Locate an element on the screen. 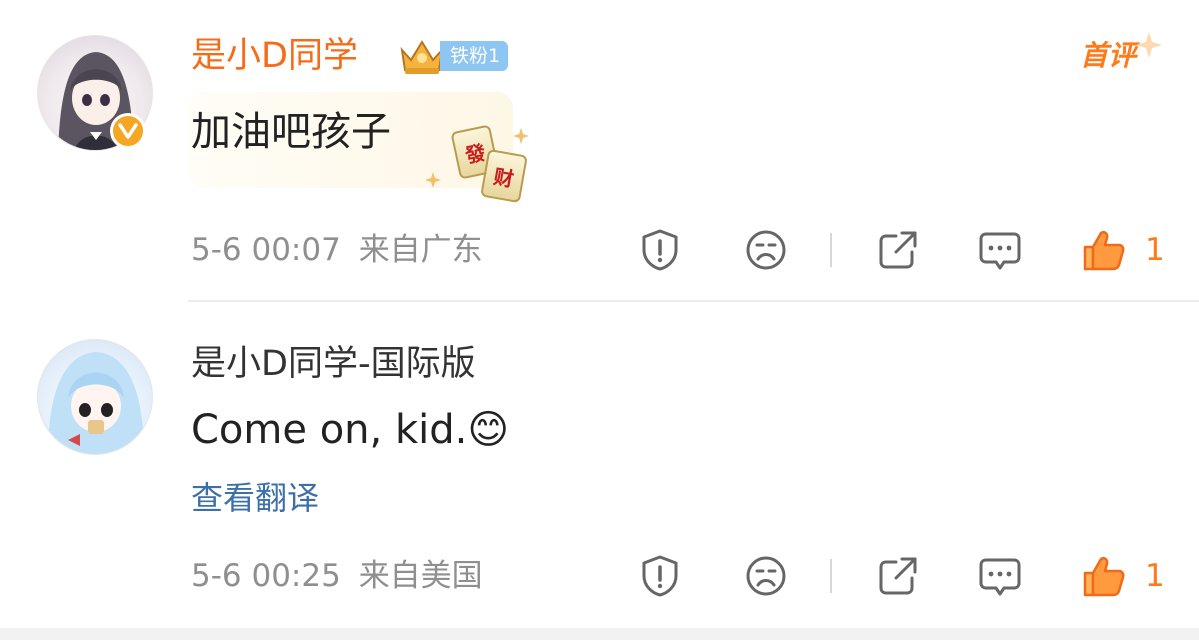  crown-icon is located at coordinates (422, 57).